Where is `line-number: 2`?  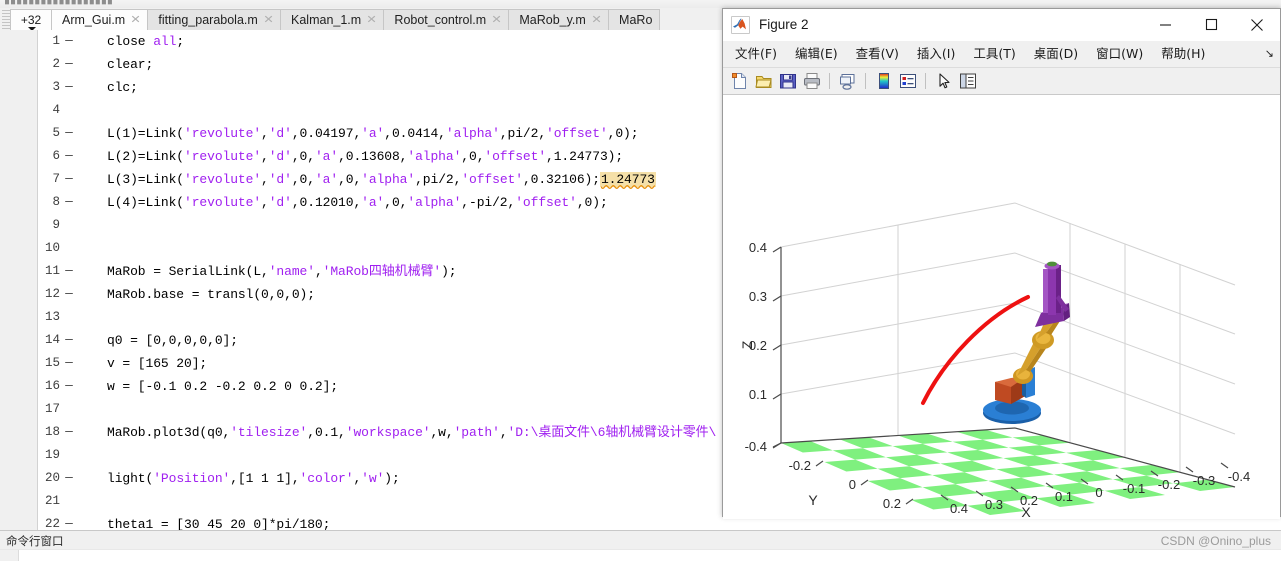 line-number: 2 is located at coordinates (56, 64).